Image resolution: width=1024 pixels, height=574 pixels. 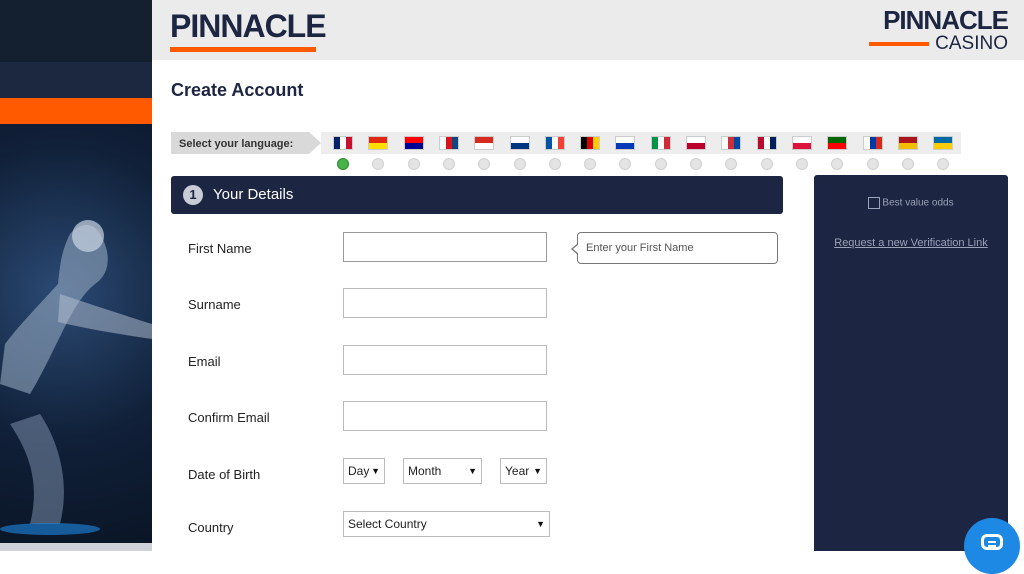 What do you see at coordinates (943, 143) in the screenshot?
I see `sweden-flag-icon` at bounding box center [943, 143].